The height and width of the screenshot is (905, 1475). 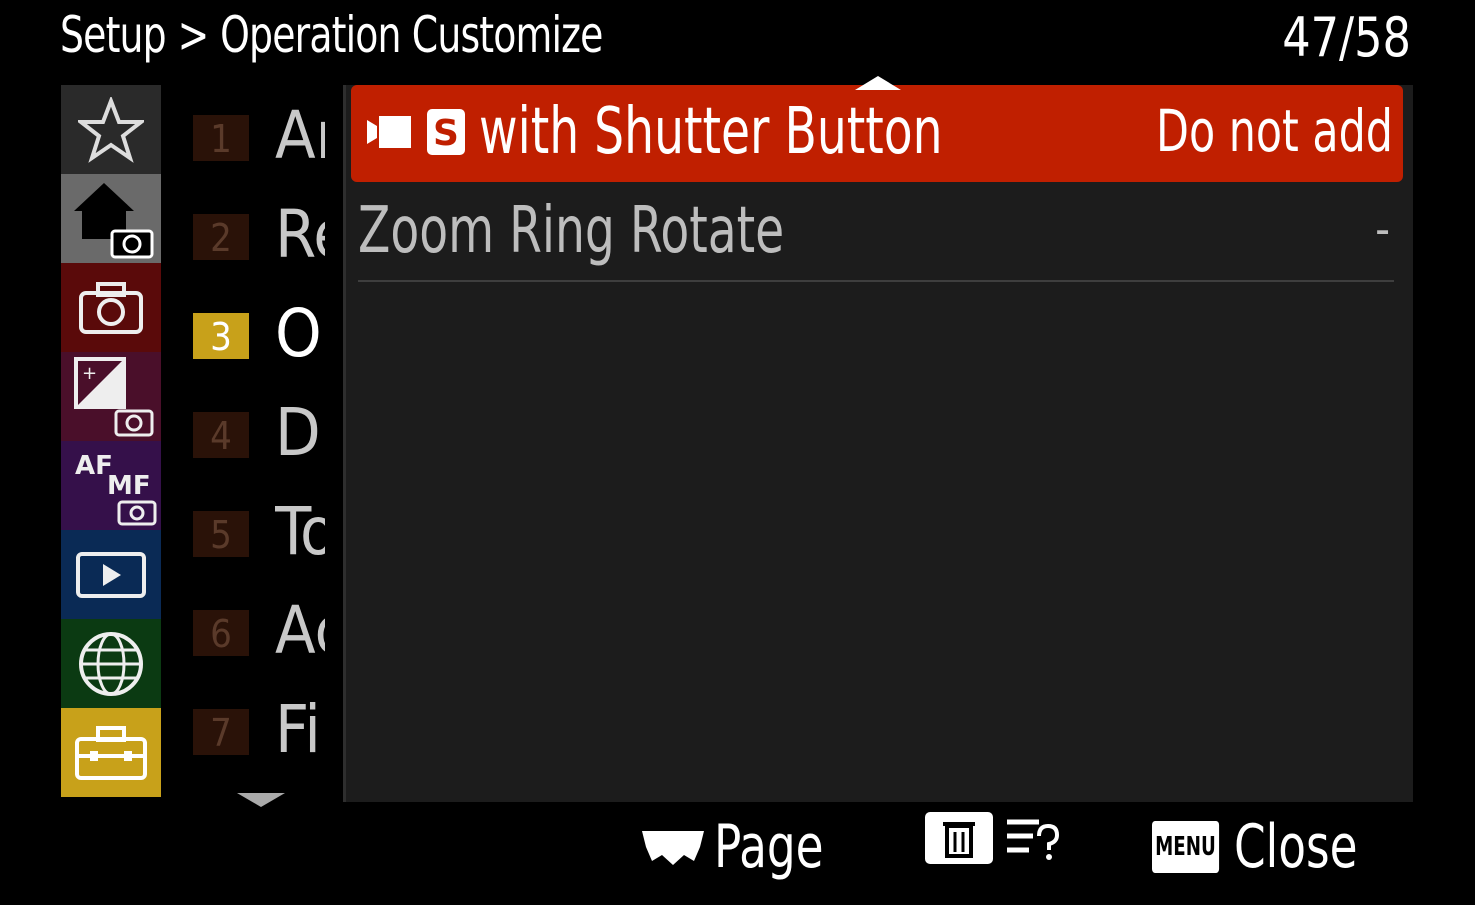 I want to click on breadcrumb: Setup > Operation Customize, so click(x=331, y=35).